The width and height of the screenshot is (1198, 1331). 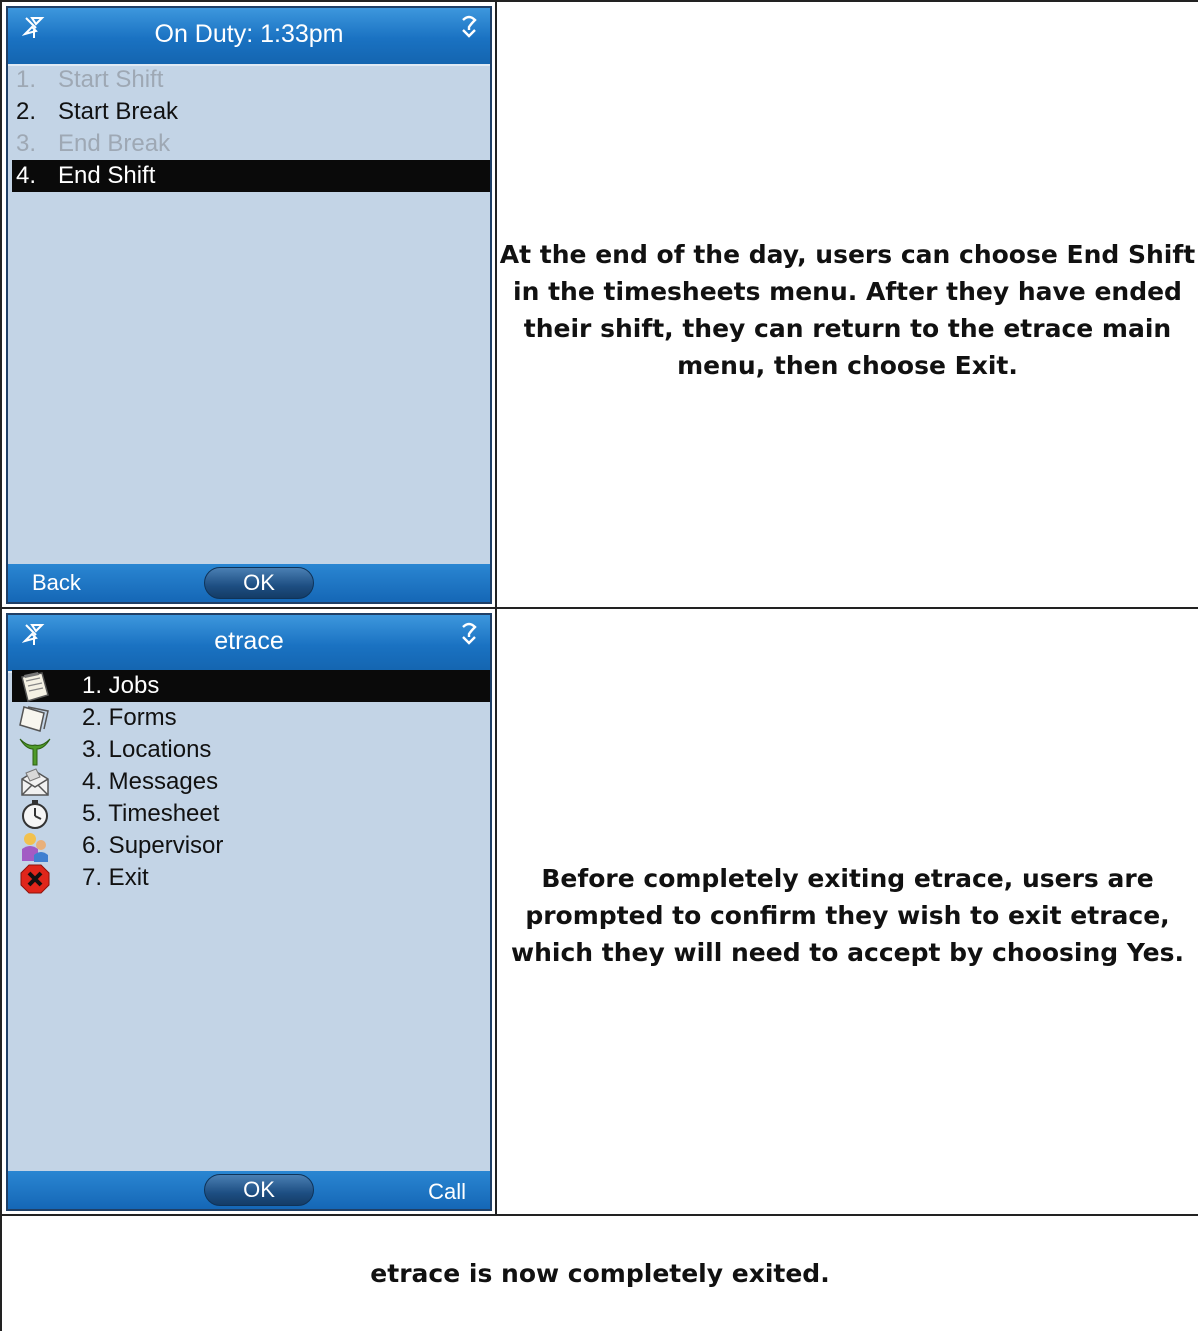 I want to click on menu-item-forms: 2. Forms, so click(x=251, y=718).